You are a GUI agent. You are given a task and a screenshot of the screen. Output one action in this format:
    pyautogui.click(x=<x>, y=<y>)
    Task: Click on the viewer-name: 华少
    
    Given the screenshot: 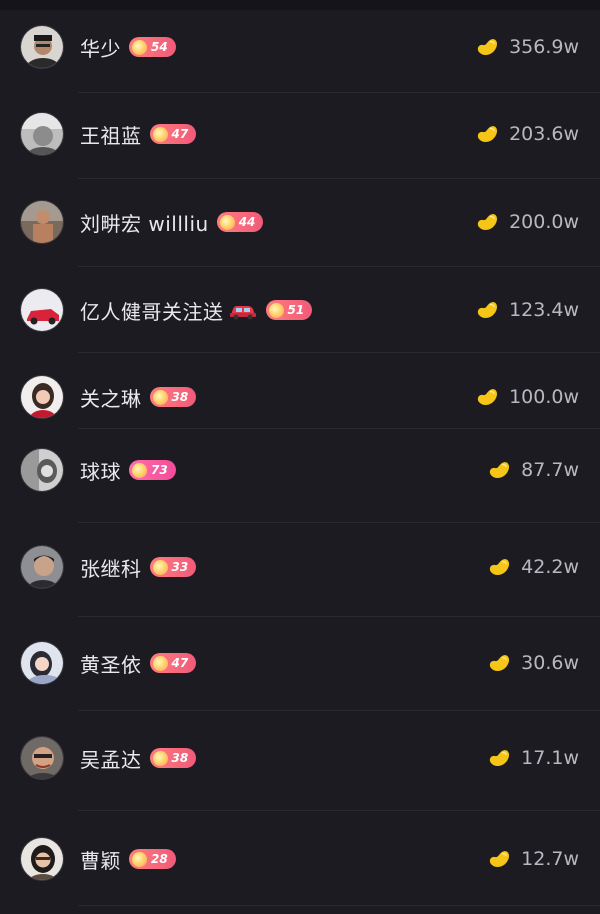 What is the action you would take?
    pyautogui.click(x=100, y=48)
    